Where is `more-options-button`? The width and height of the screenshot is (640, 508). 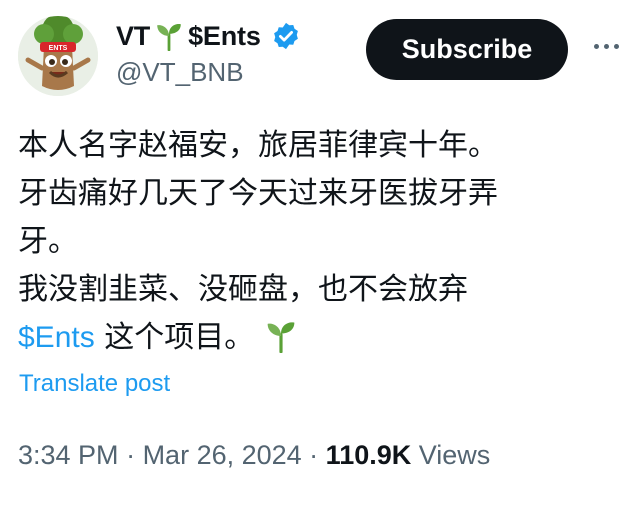
more-options-button is located at coordinates (606, 46).